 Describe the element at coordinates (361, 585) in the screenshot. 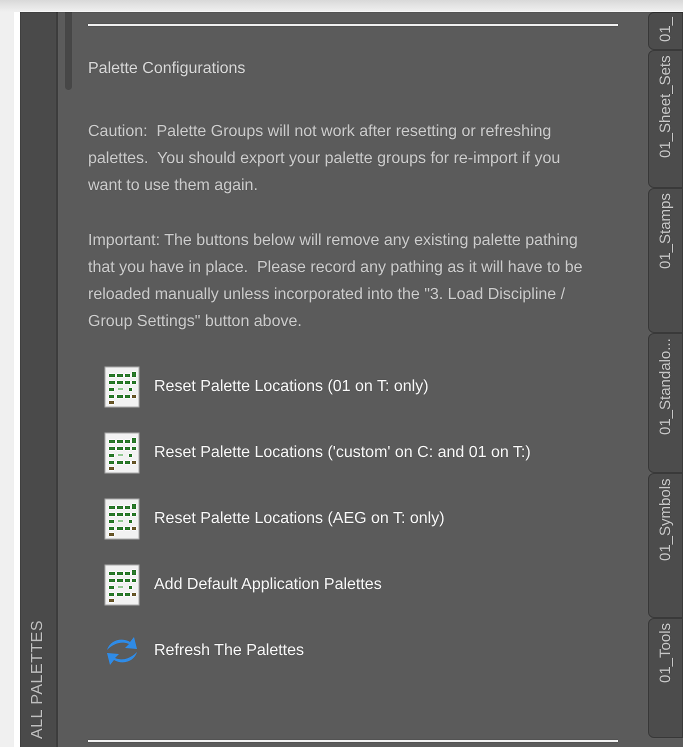

I see `tool-button: Add Default Application Palettes` at that location.